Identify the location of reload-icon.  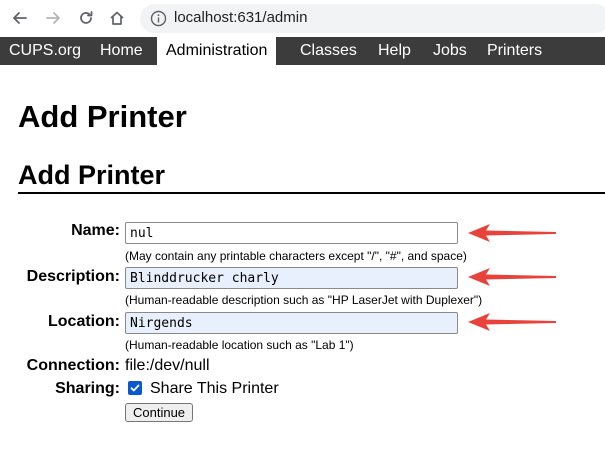
(86, 17).